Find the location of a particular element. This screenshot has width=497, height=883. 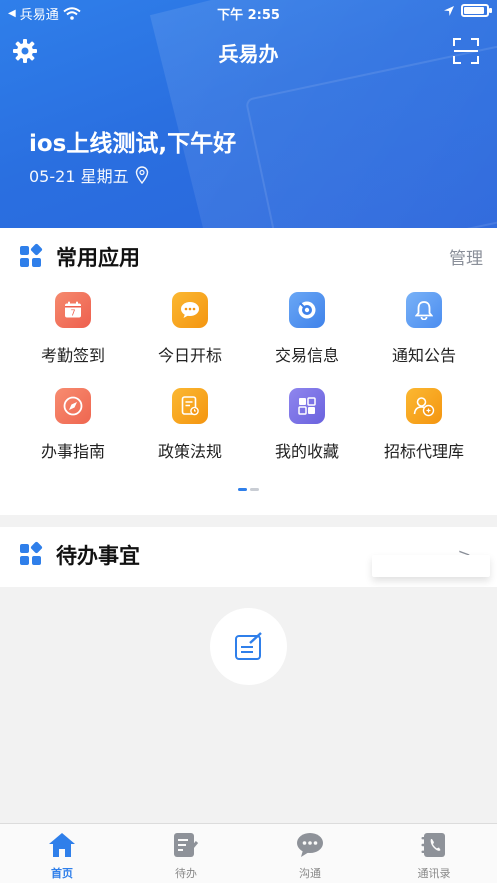

app-label: 交易信息 is located at coordinates (306, 355).